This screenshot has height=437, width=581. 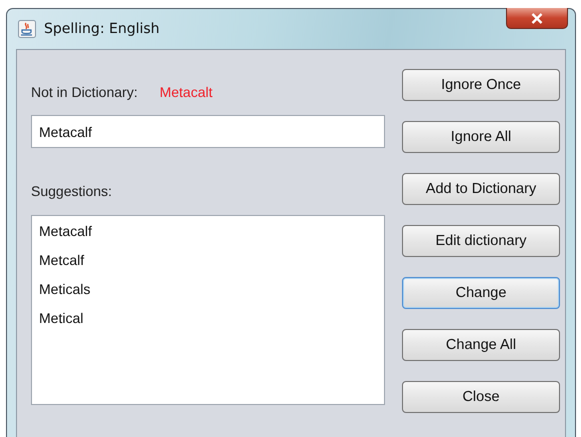 What do you see at coordinates (481, 85) in the screenshot?
I see `dialog-button: Ignore Once` at bounding box center [481, 85].